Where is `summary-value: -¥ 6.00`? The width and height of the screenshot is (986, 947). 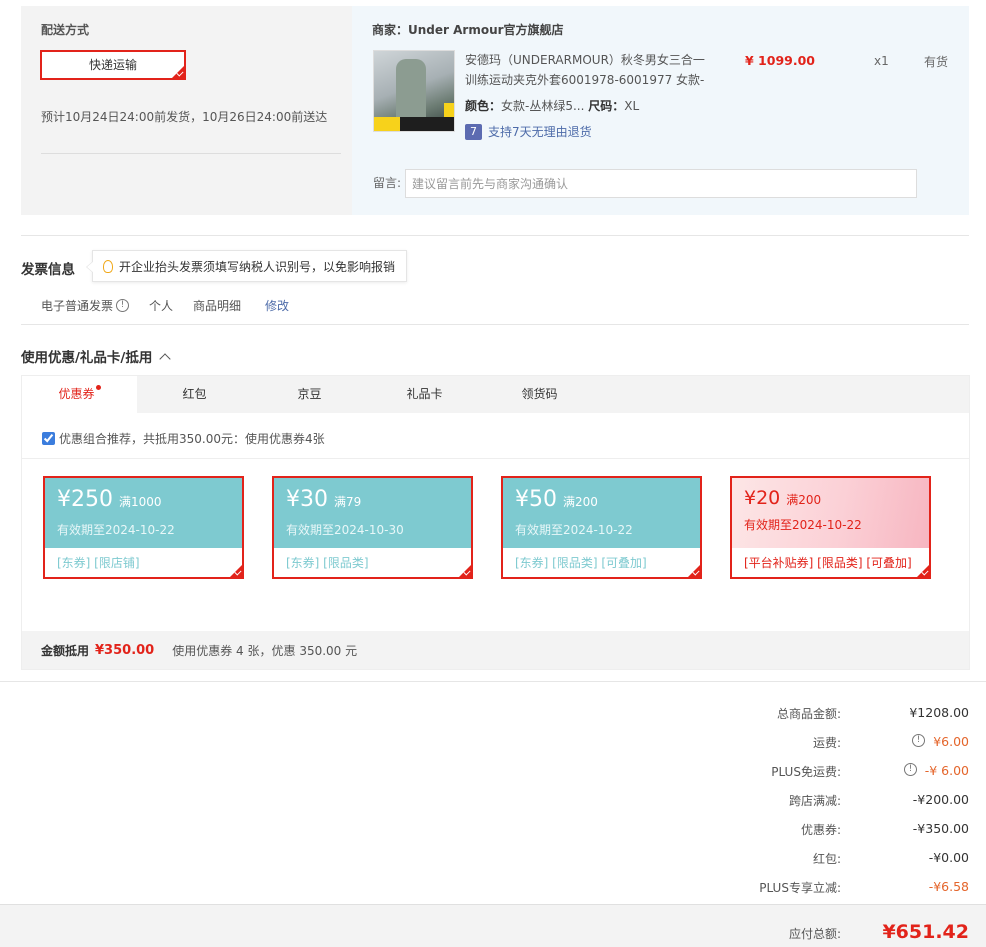 summary-value: -¥ 6.00 is located at coordinates (946, 770).